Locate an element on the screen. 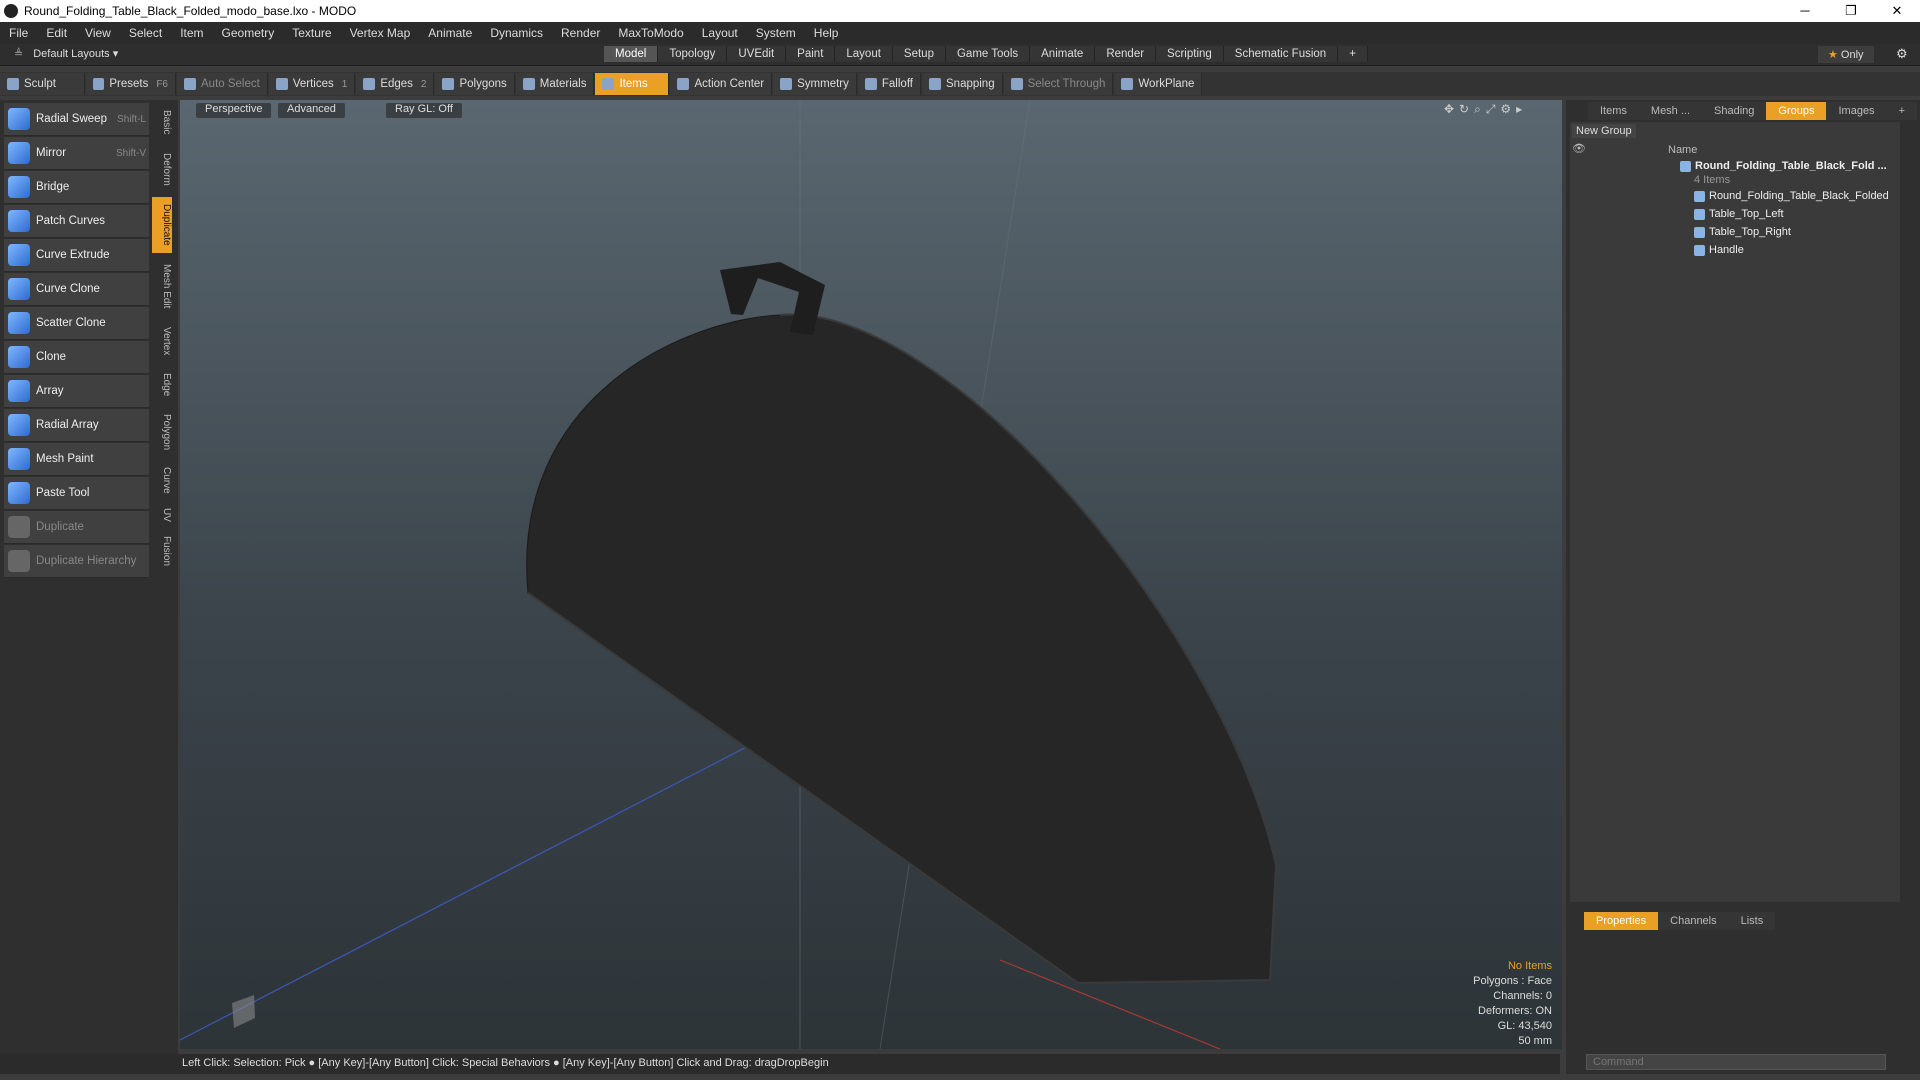 Image resolution: width=1920 pixels, height=1080 pixels. eye-icon: 👁 is located at coordinates (1579, 148).